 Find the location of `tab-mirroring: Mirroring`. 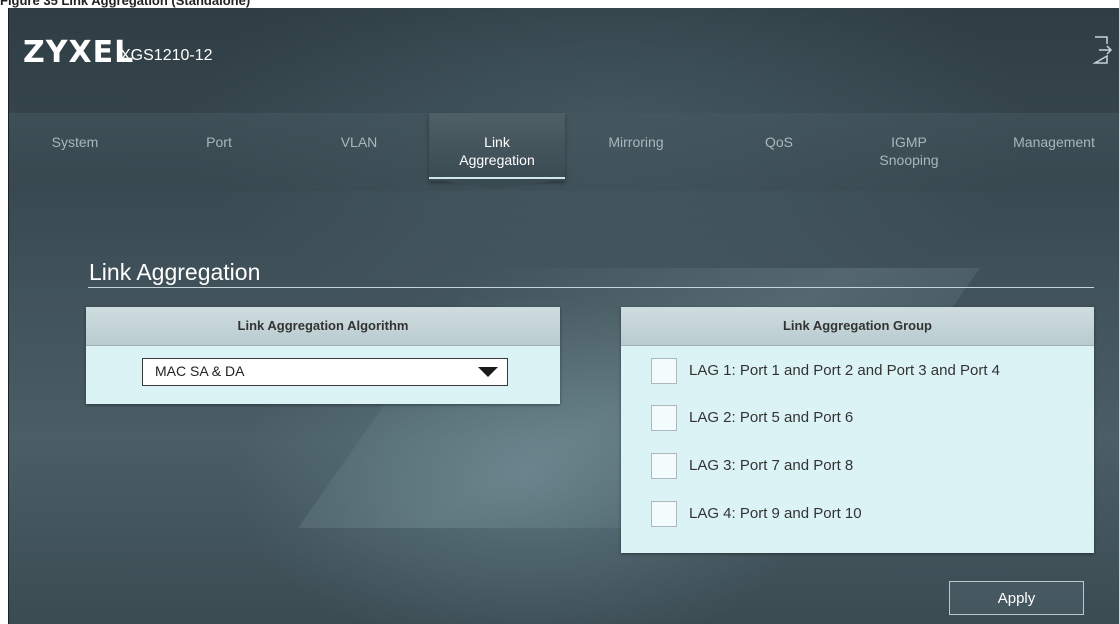

tab-mirroring: Mirroring is located at coordinates (636, 142).